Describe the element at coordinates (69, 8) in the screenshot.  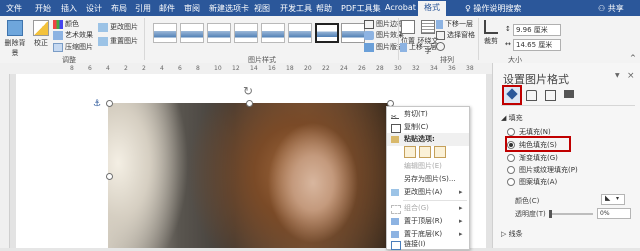
I see `tab-insert: 插入` at that location.